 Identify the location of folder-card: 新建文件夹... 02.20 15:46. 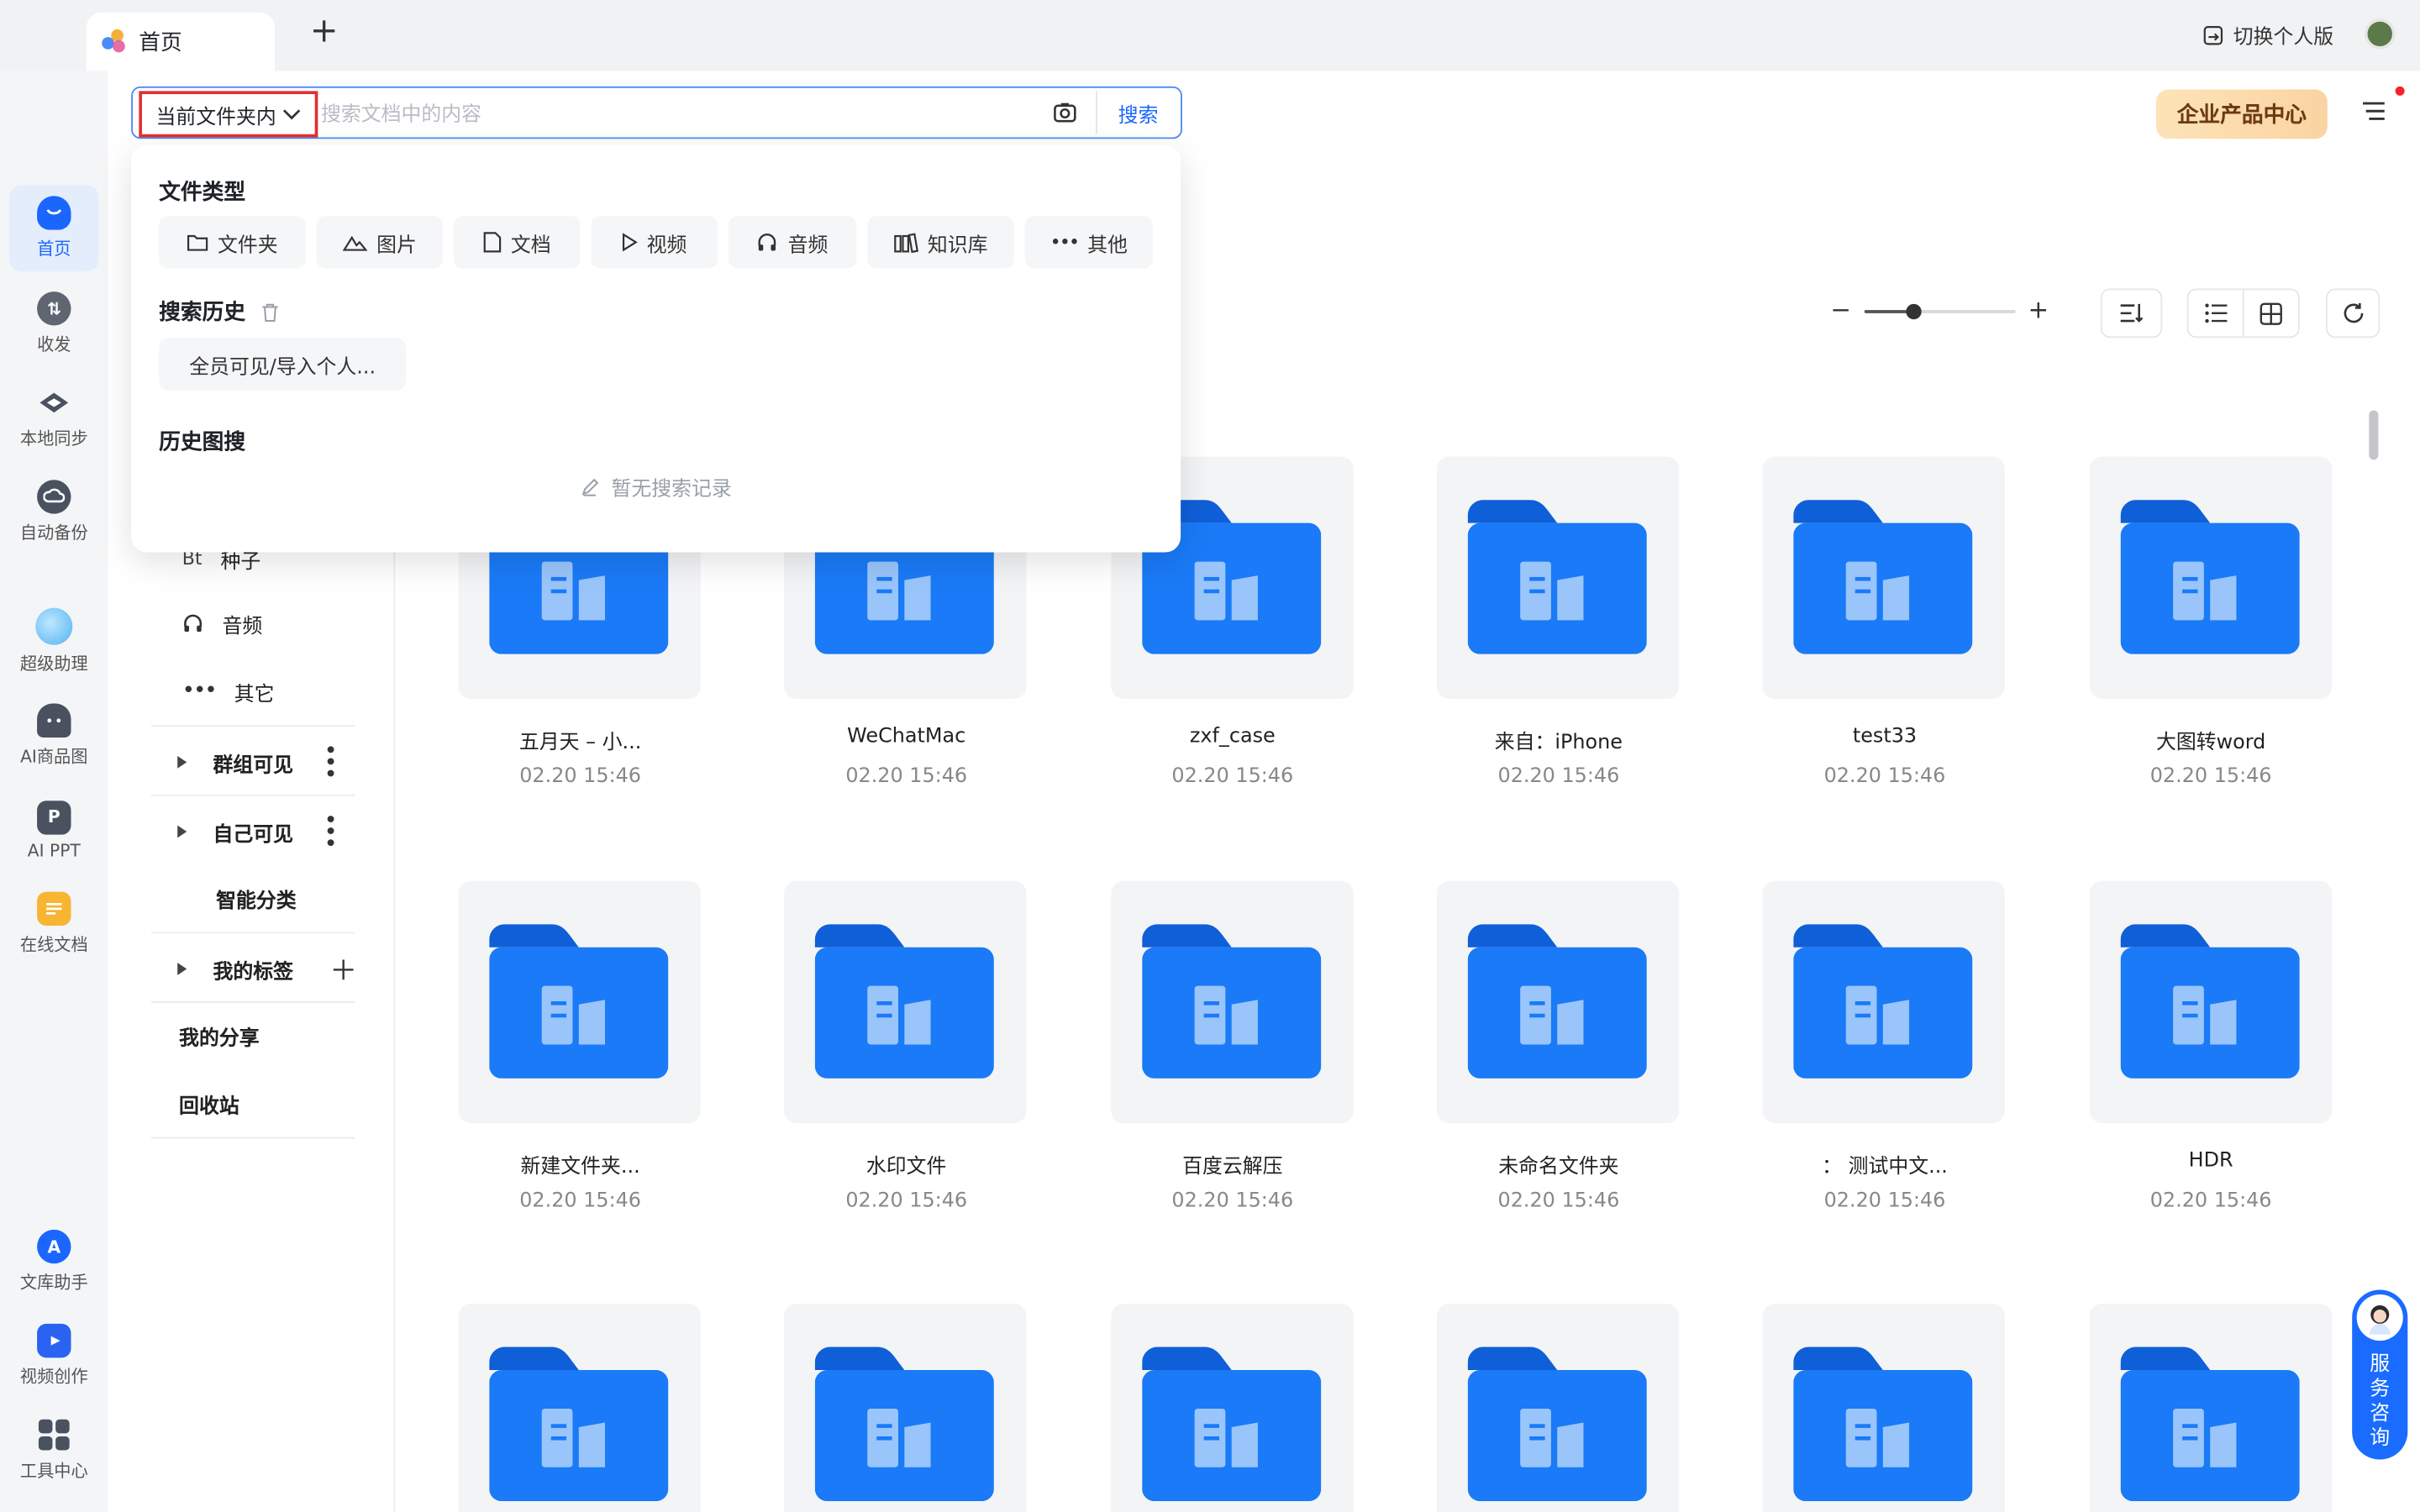
(580, 1045).